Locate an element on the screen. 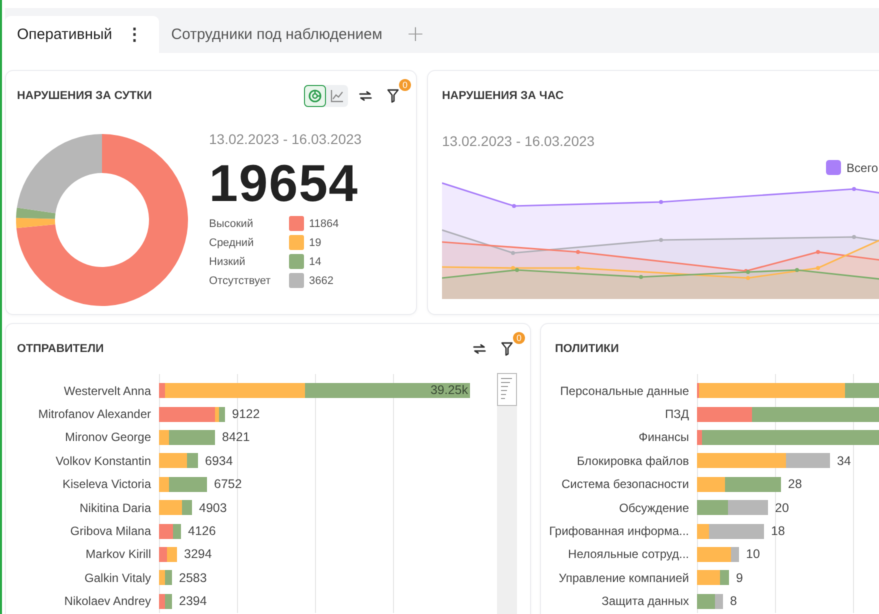  donut-chart-icon is located at coordinates (315, 96).